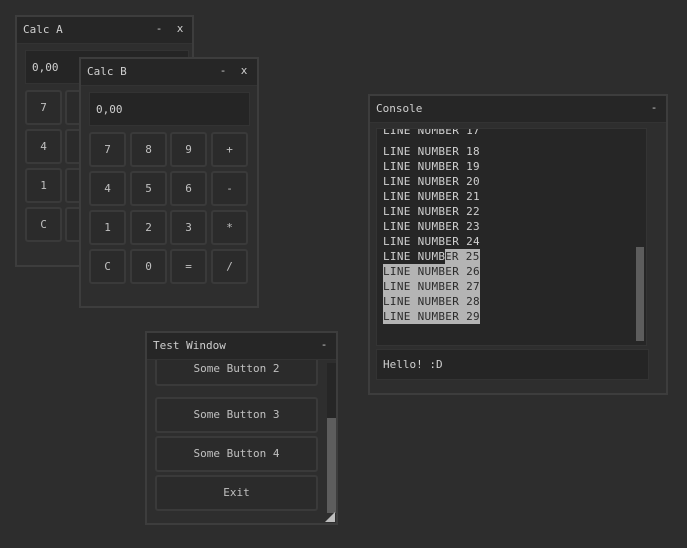 The width and height of the screenshot is (687, 548). What do you see at coordinates (431, 286) in the screenshot?
I see `console-line-selected: LINE NUMBER 27` at bounding box center [431, 286].